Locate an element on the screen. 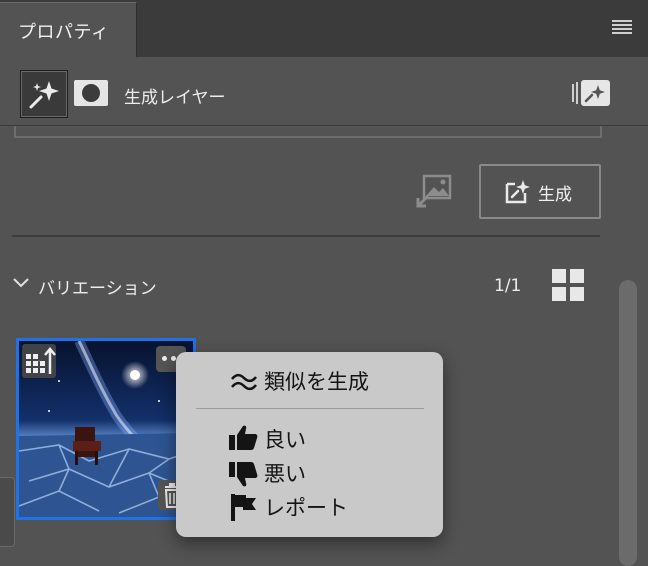 The height and width of the screenshot is (566, 648). layer-name: 生成レイヤー is located at coordinates (175, 98).